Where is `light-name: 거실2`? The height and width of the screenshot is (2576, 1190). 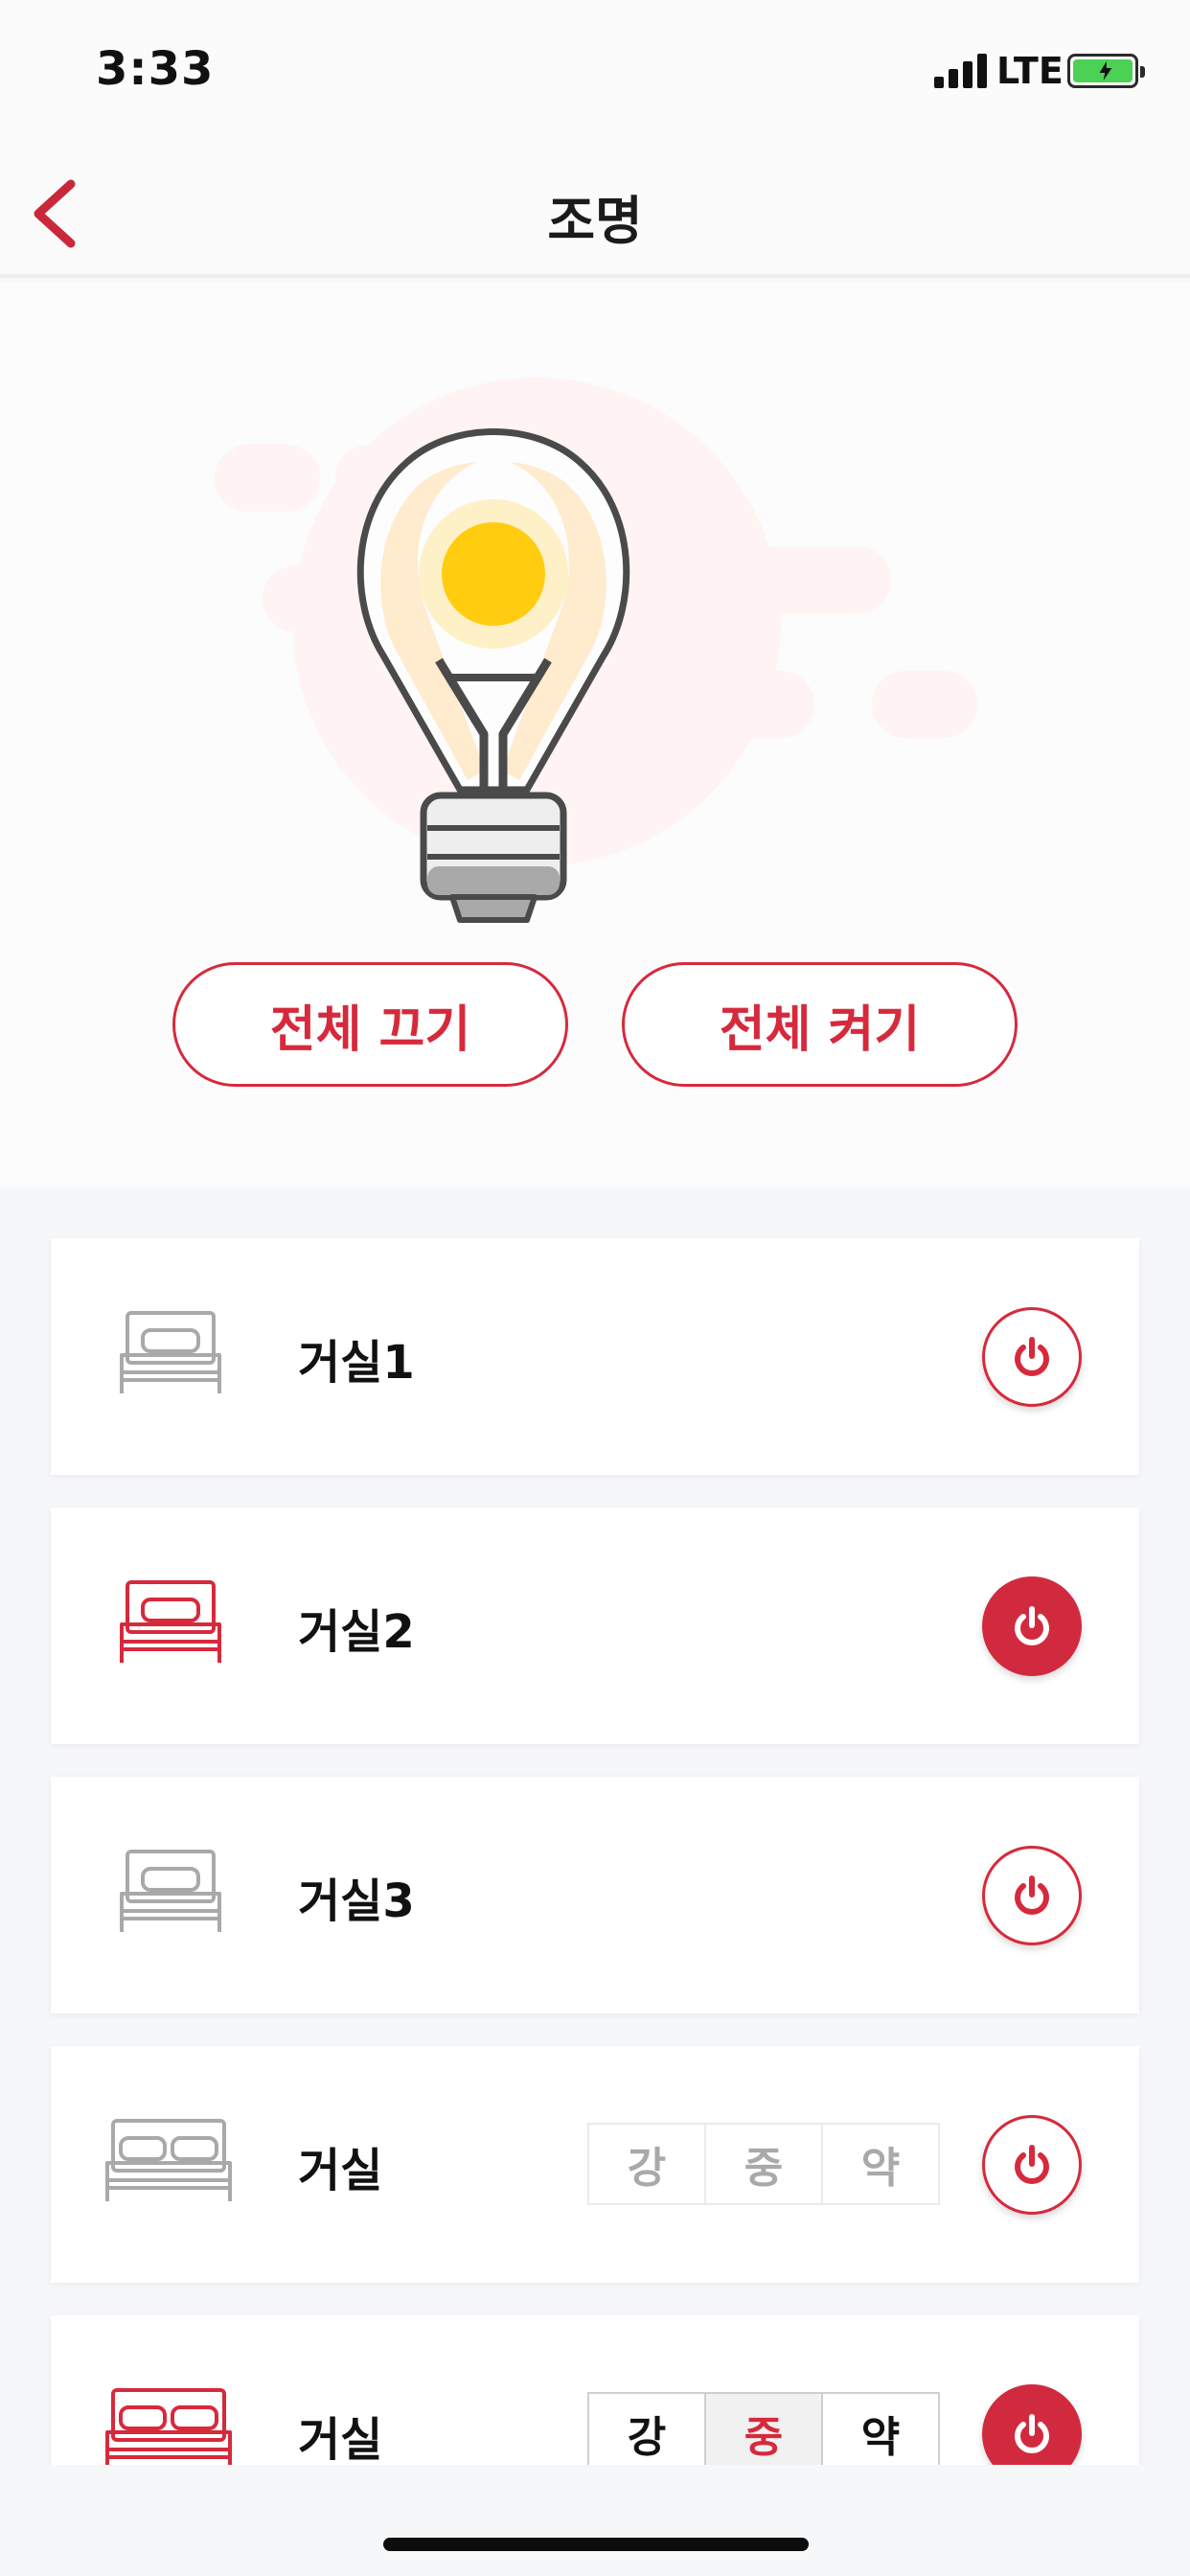 light-name: 거실2 is located at coordinates (357, 1632).